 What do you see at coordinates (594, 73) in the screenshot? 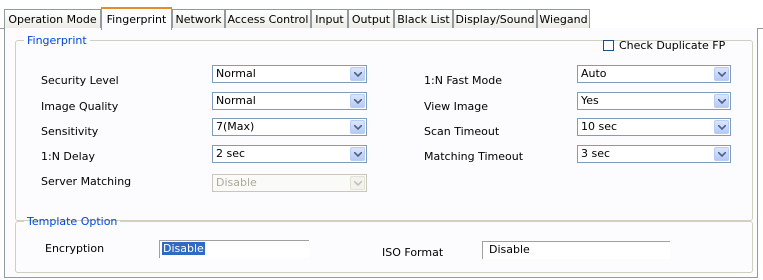
I see `fast-mode-value: Auto` at bounding box center [594, 73].